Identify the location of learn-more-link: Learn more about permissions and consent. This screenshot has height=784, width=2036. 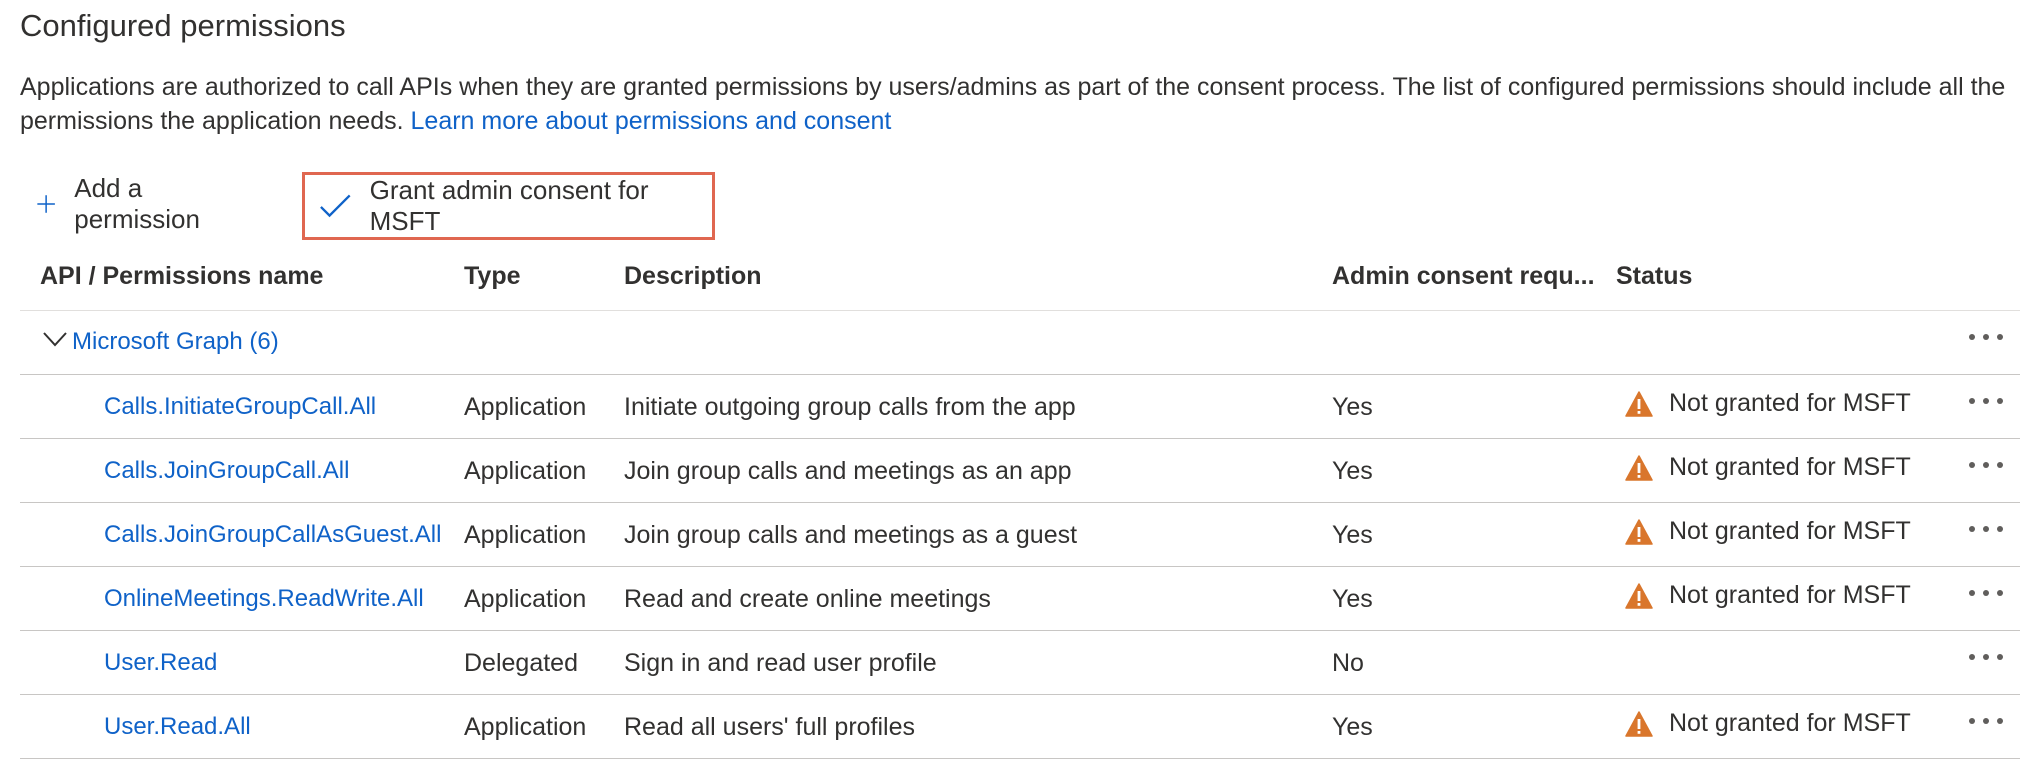
(651, 121).